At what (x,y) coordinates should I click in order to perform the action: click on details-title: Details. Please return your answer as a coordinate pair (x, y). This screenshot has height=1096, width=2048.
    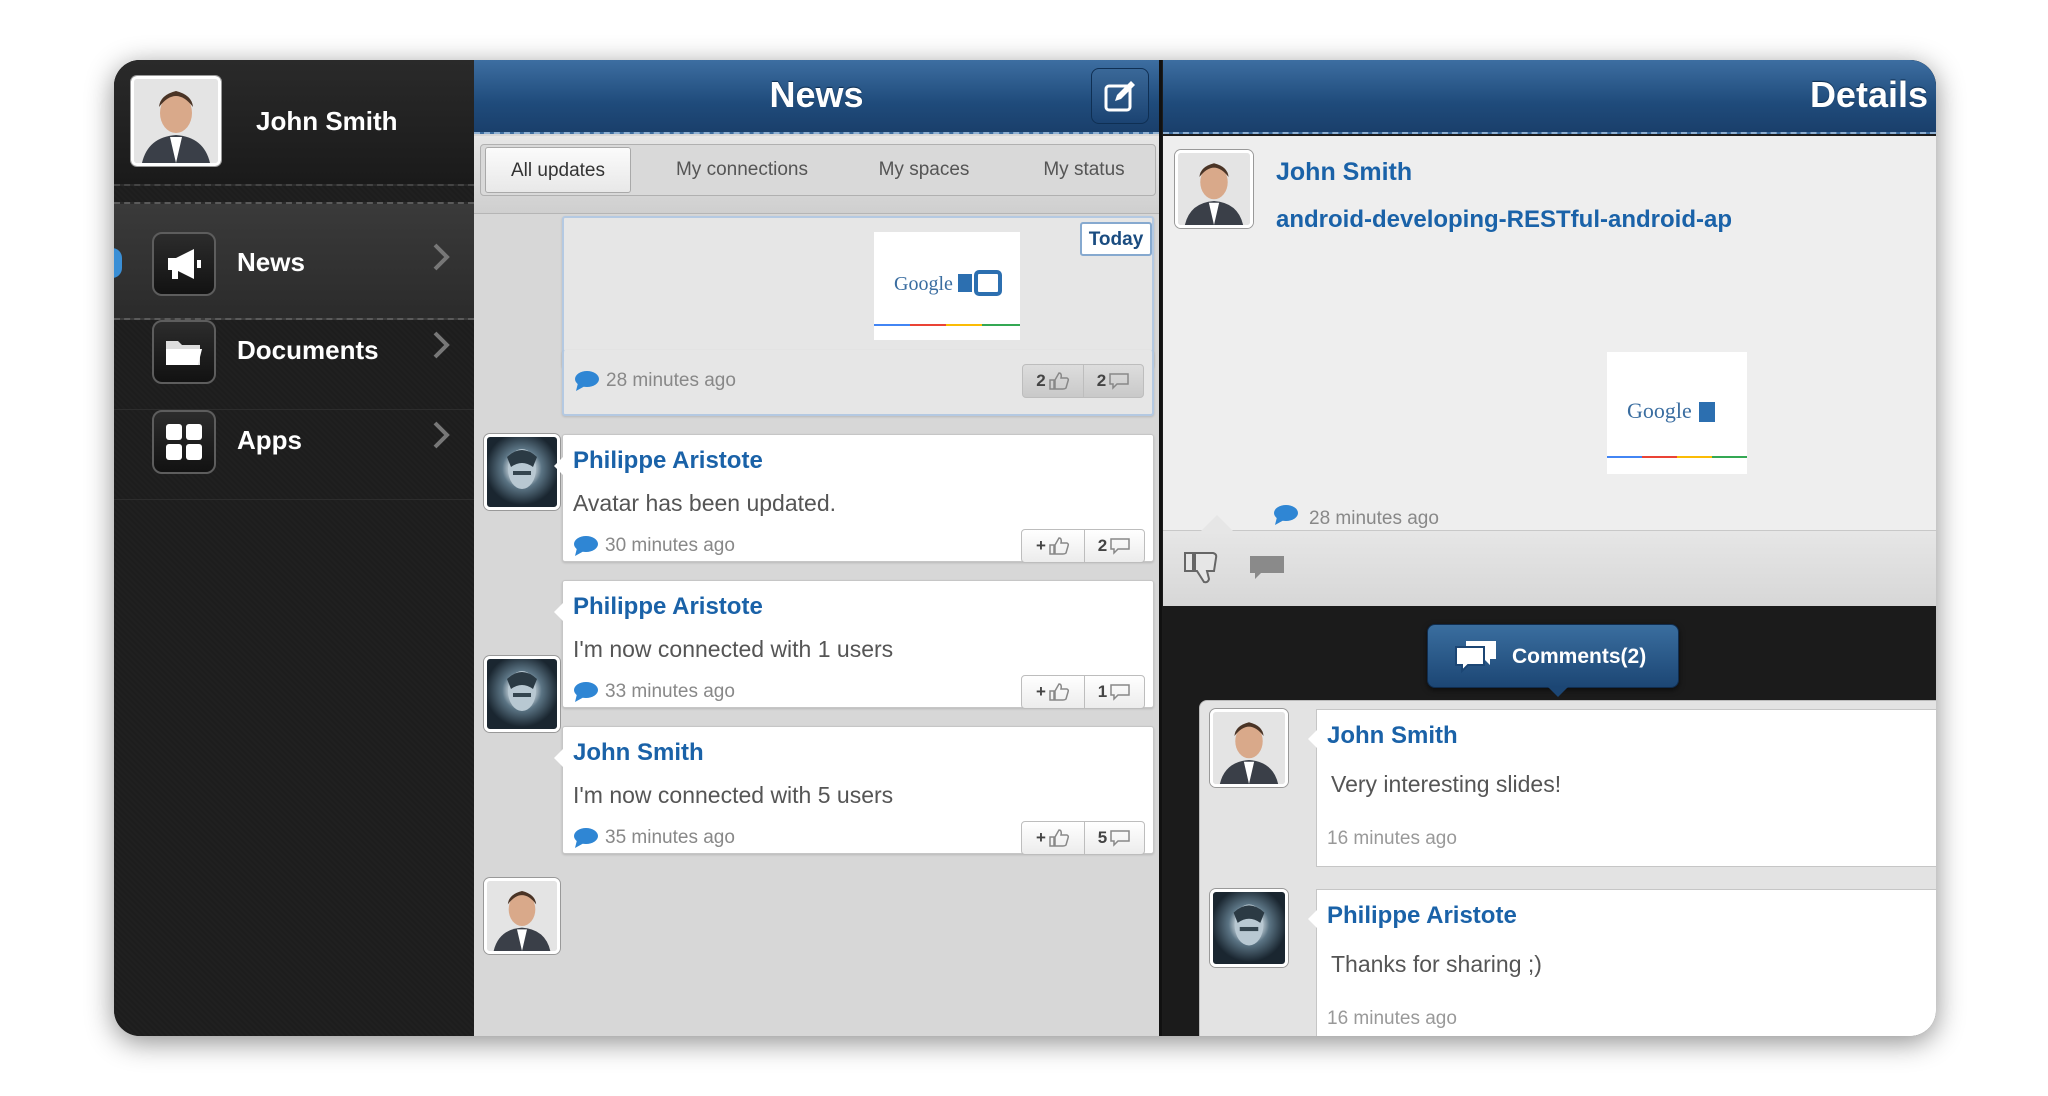
    Looking at the image, I should click on (1868, 94).